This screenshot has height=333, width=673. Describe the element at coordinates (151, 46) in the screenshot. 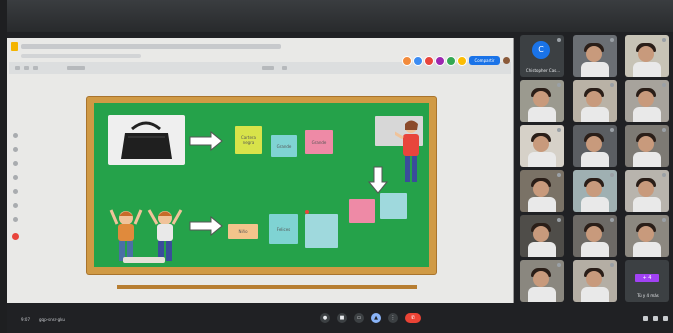

I see `presentation-title` at that location.